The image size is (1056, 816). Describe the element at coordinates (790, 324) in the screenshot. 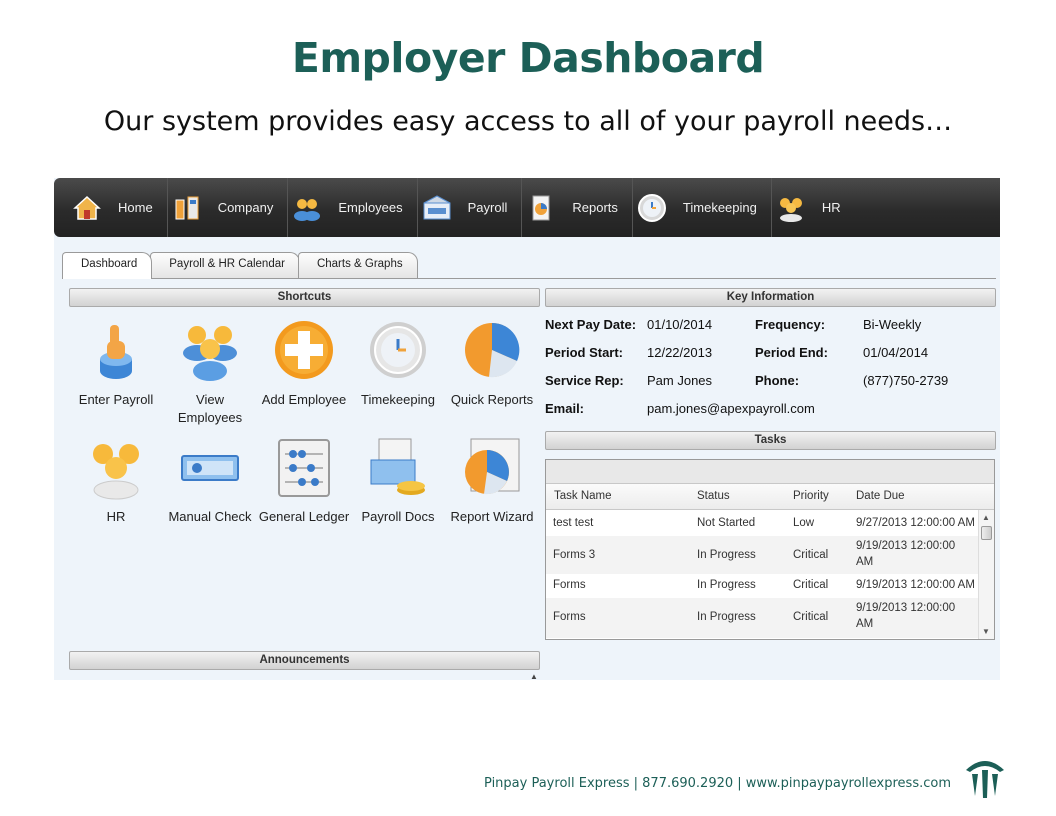

I see `frequency-label: Frequency:` at that location.